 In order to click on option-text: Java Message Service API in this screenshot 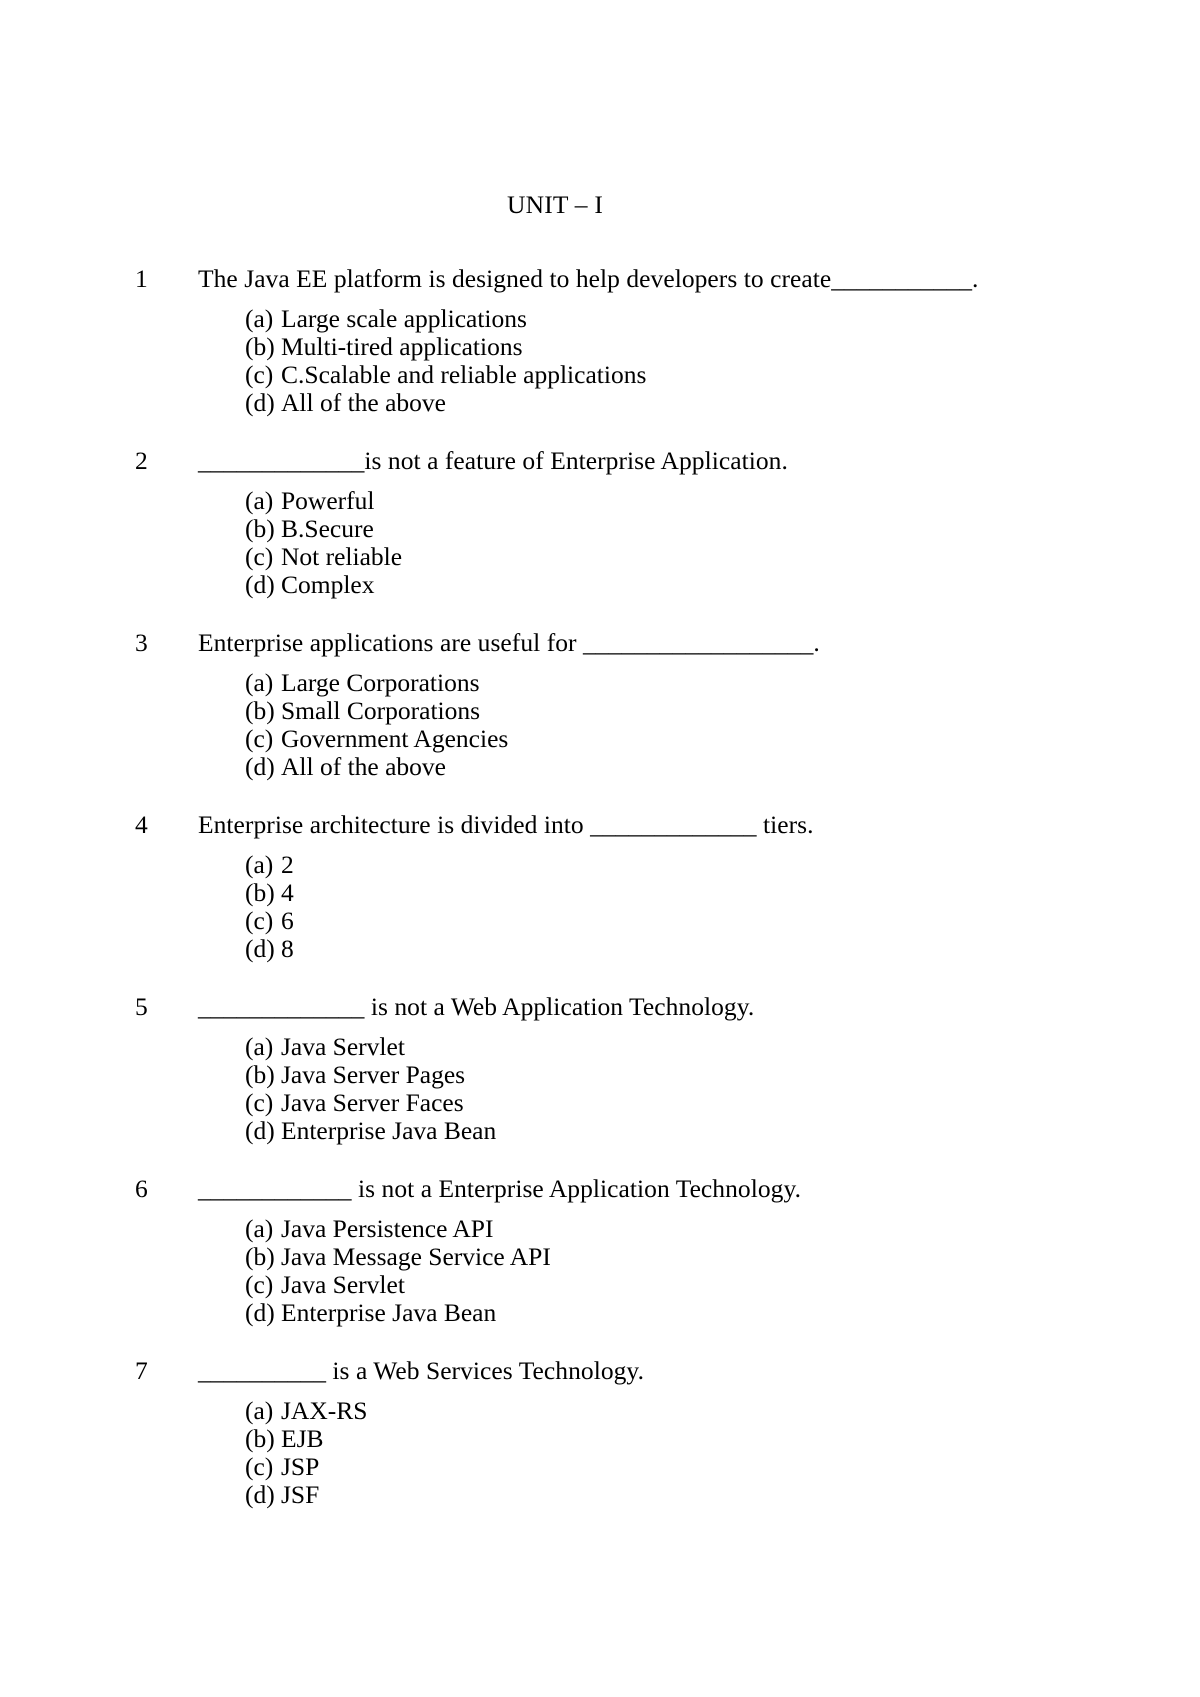, I will do `click(416, 1256)`.